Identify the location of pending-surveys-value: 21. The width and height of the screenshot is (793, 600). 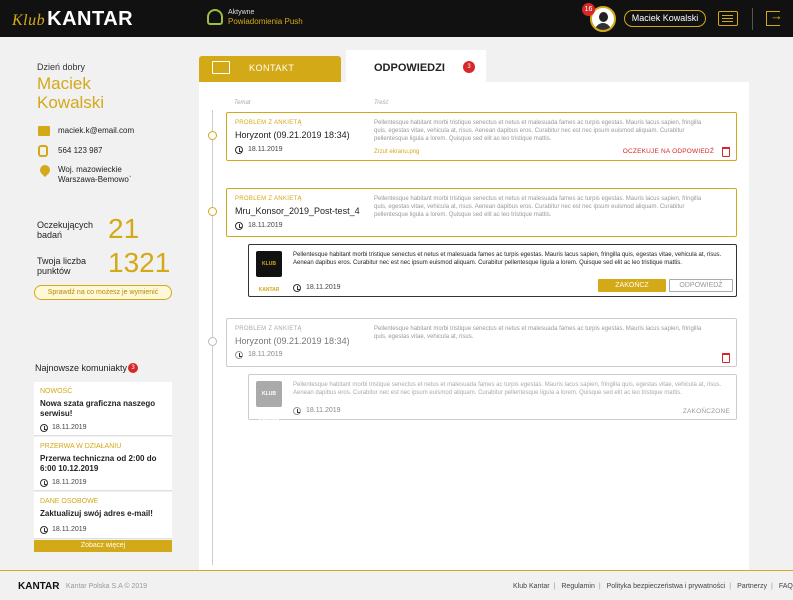
(124, 228).